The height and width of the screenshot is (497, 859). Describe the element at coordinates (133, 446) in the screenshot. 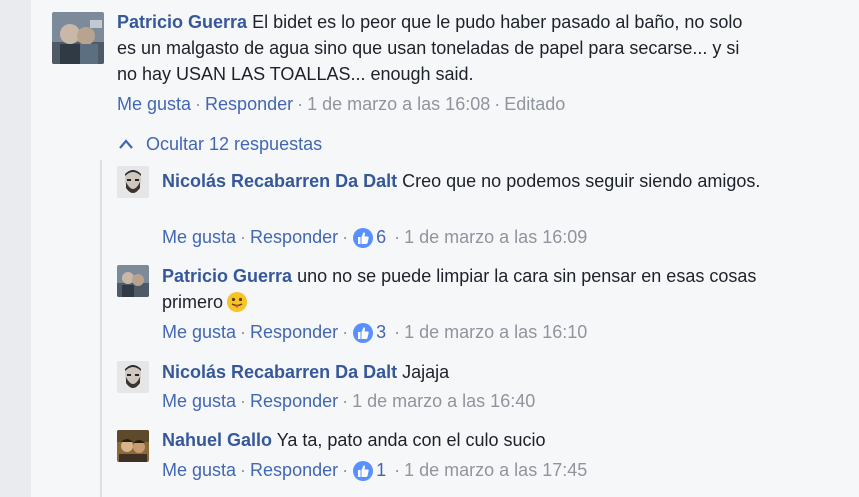

I see `avatar-nahuel-gallo` at that location.